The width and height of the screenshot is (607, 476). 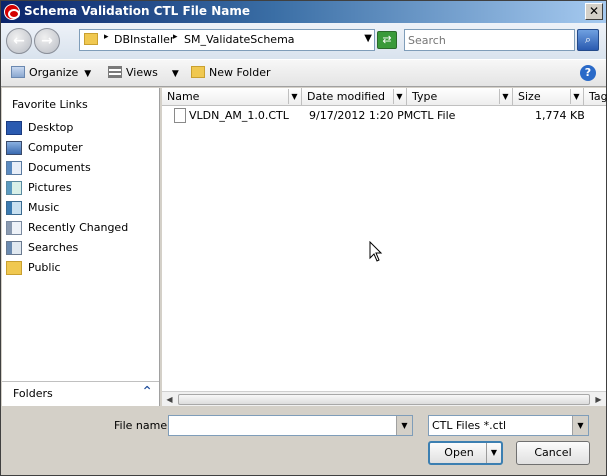 I want to click on new-folder-label: New Folder, so click(x=240, y=72).